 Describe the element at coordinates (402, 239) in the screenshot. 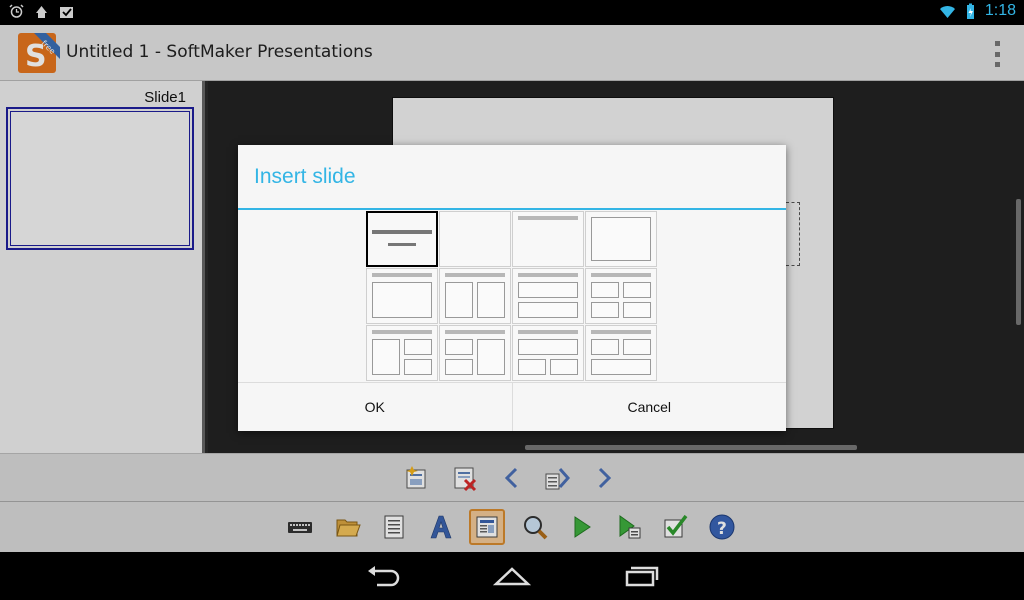

I see `layout-title-slide` at that location.